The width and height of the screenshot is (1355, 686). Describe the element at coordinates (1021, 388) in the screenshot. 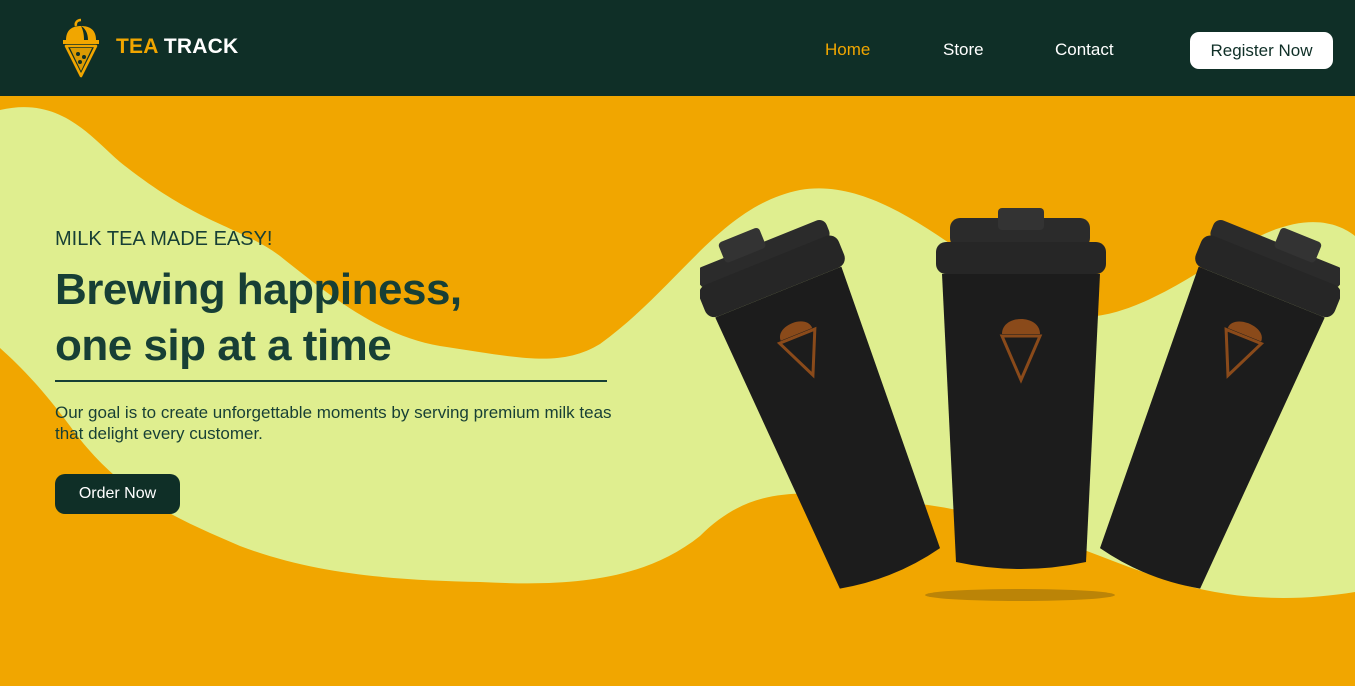

I see `tumbler-center` at that location.